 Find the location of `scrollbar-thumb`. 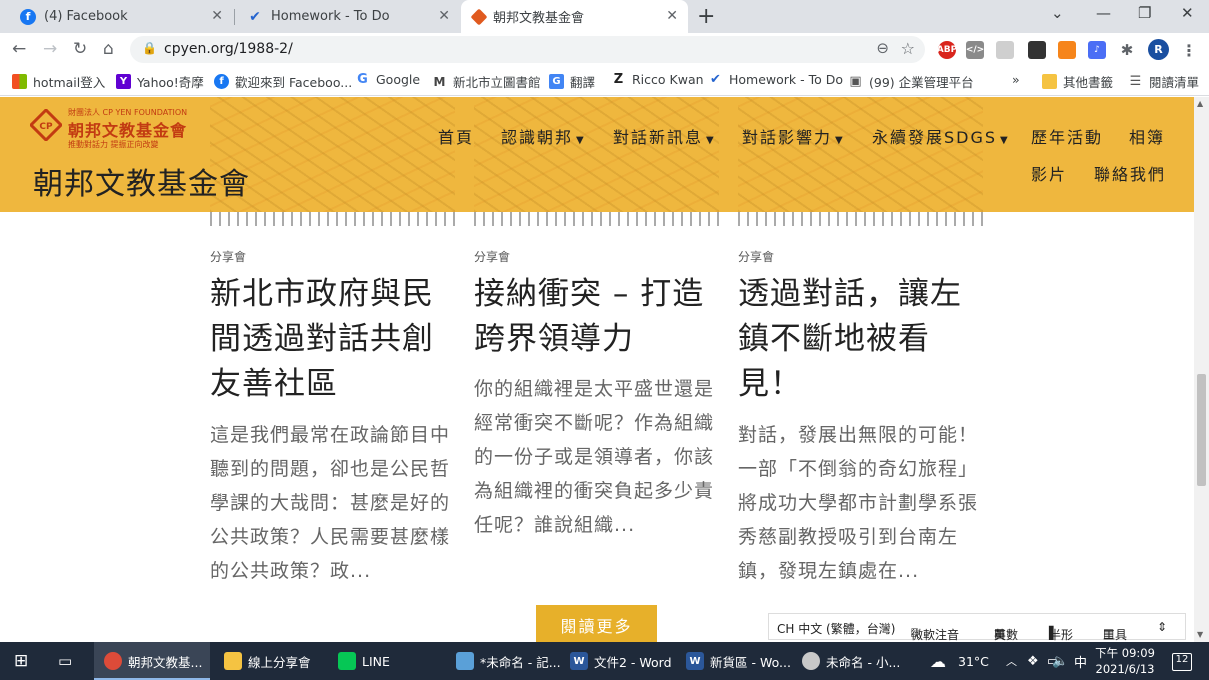

scrollbar-thumb is located at coordinates (1201, 430).